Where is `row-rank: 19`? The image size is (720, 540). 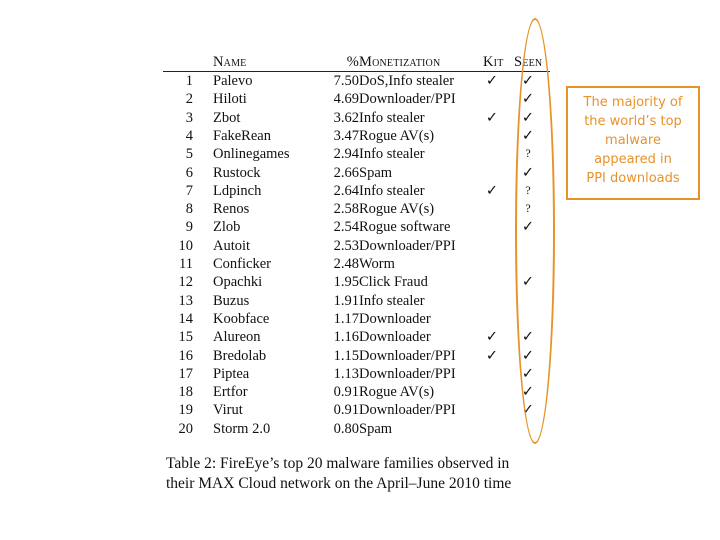
row-rank: 19 is located at coordinates (186, 410).